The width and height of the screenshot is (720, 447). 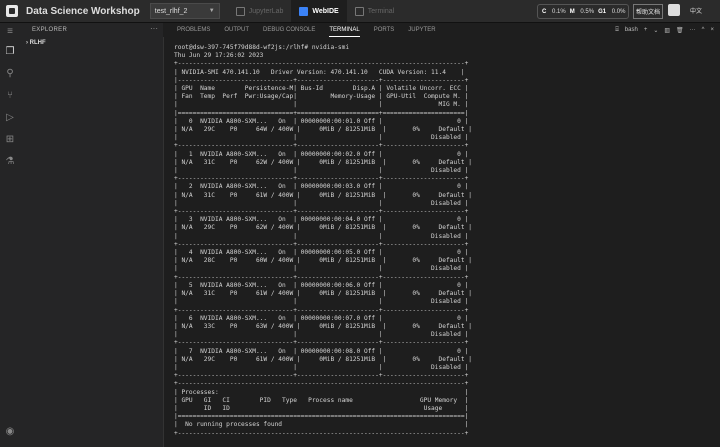 I want to click on chevron-down-icon: ⌄, so click(x=655, y=30).